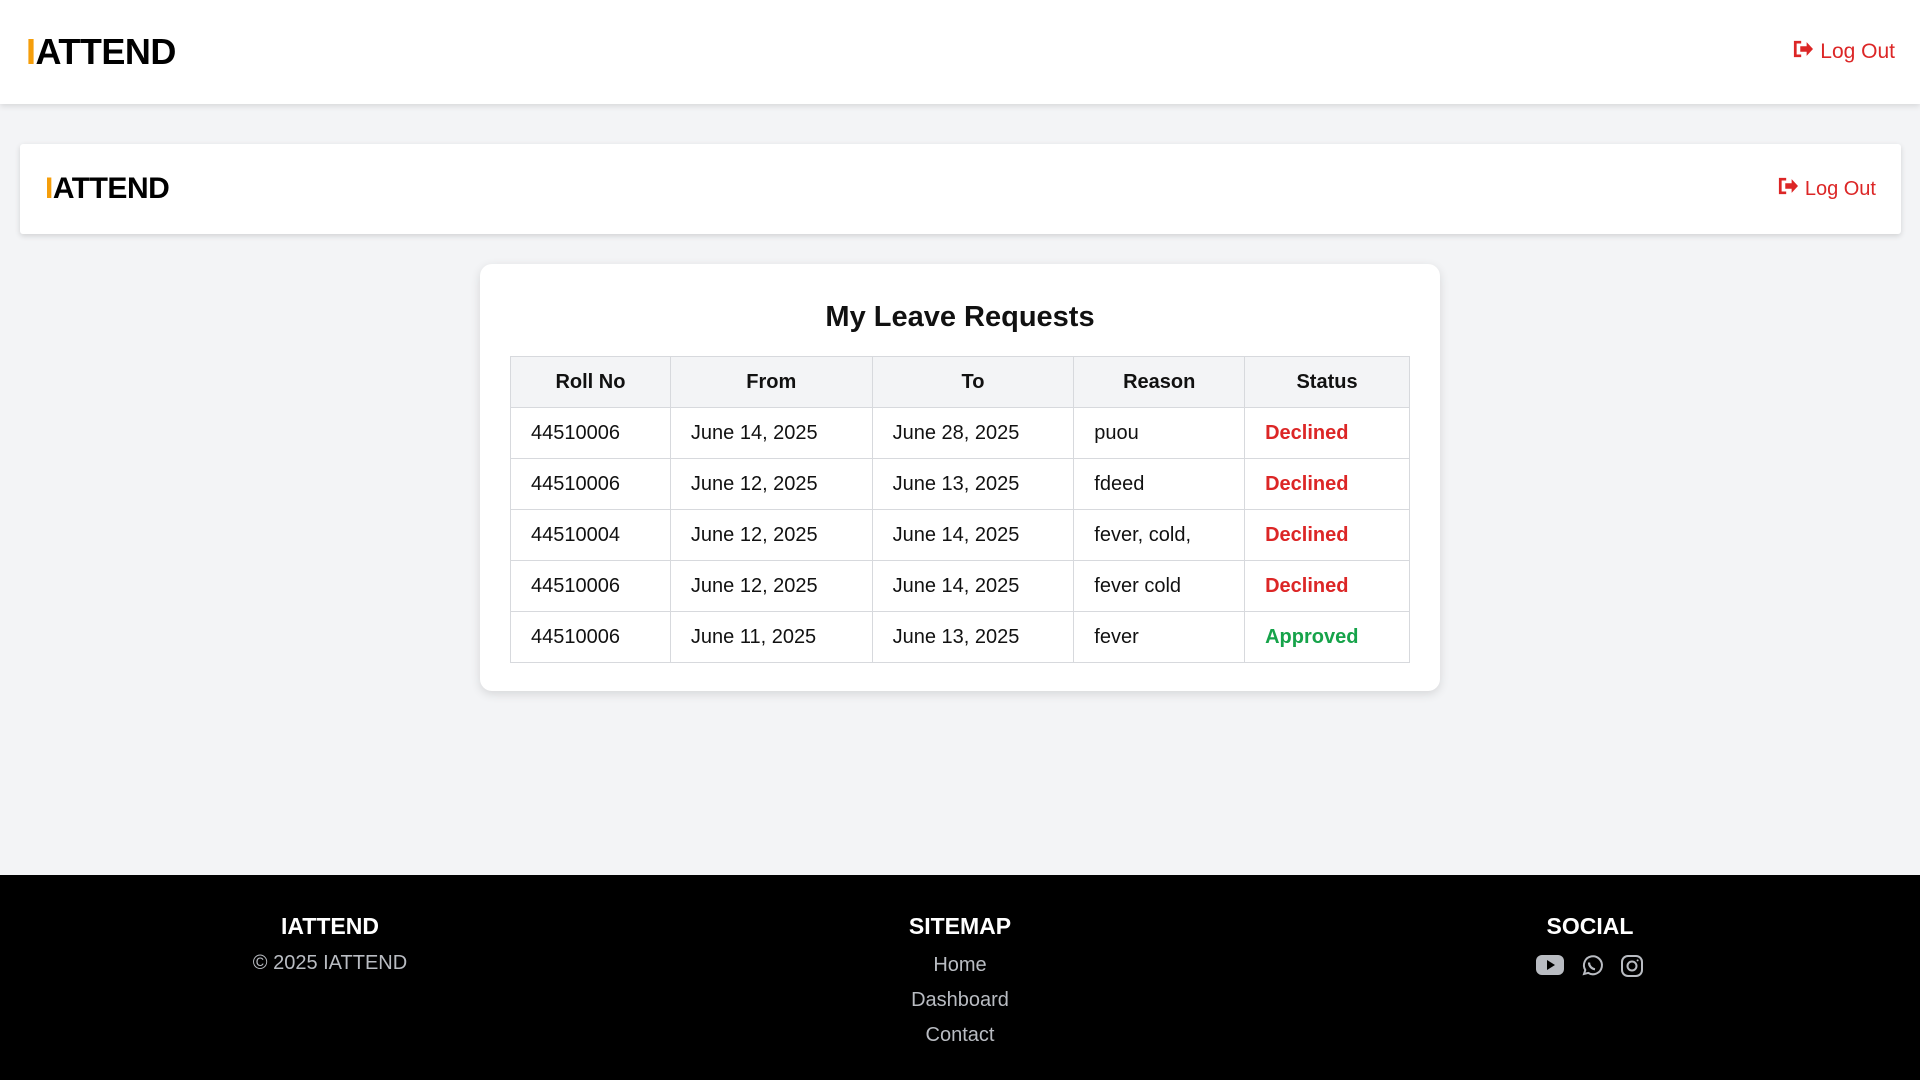  I want to click on footer-social-column: SOCIAL, so click(1590, 943).